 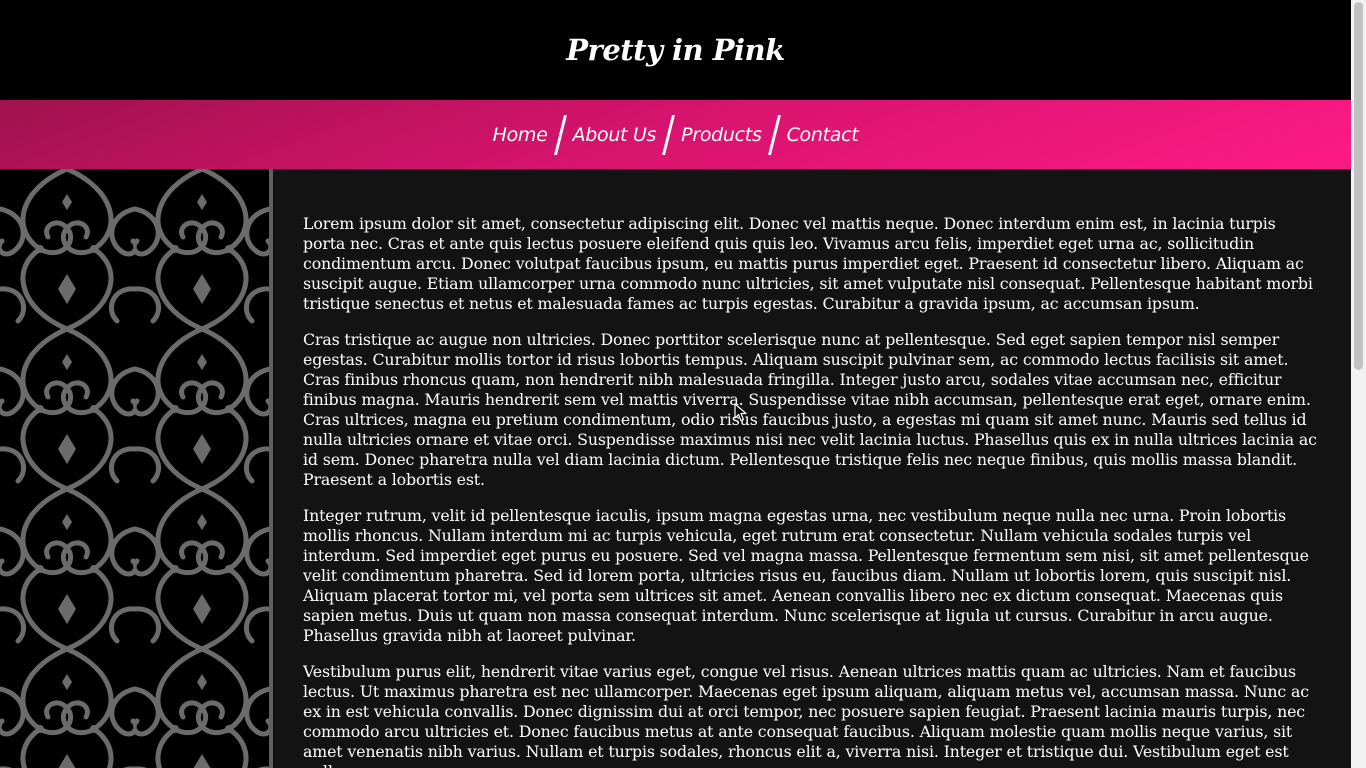 I want to click on nav-list: Home About Us Products Contact, so click(x=676, y=134).